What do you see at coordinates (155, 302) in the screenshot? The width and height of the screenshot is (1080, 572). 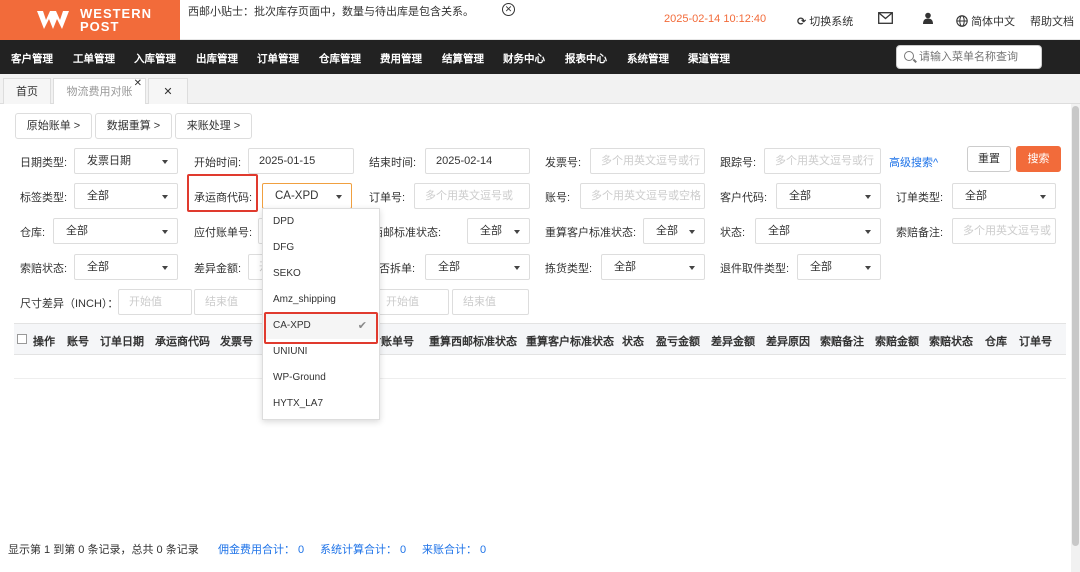 I see `size-diff-start-input: 开始值` at bounding box center [155, 302].